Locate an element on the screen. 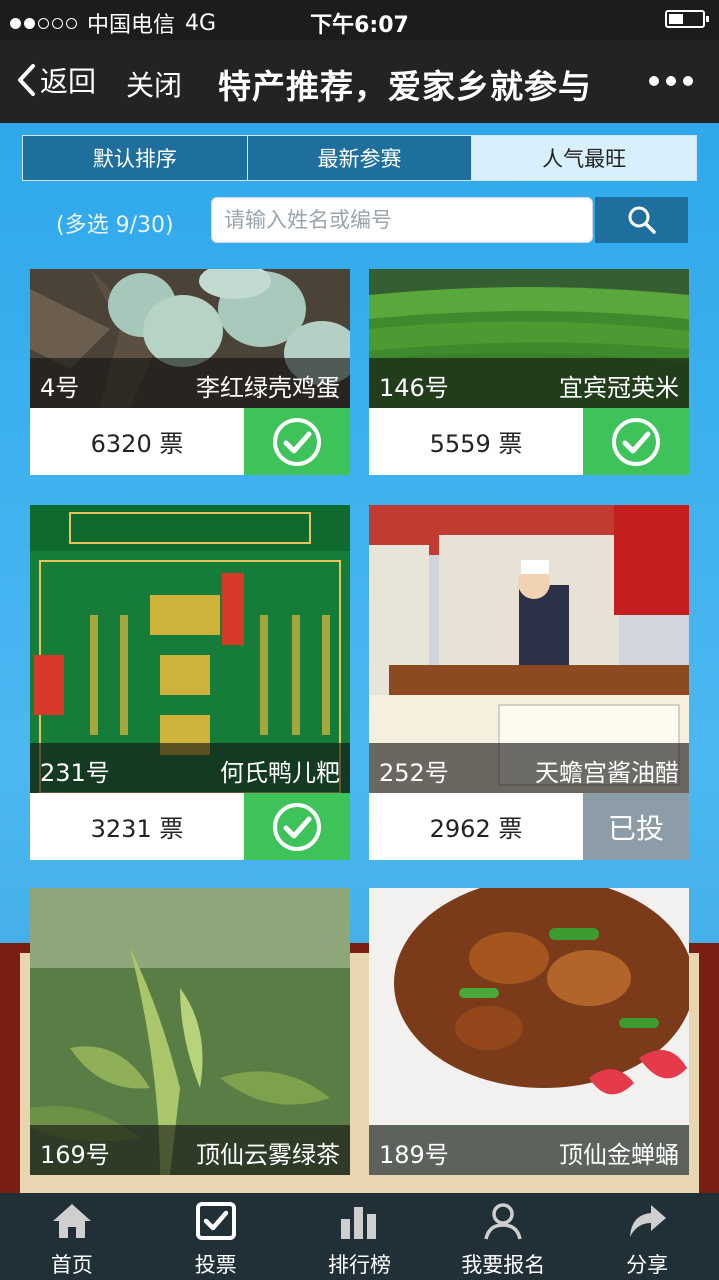  back-button: 返回 is located at coordinates (56, 80).